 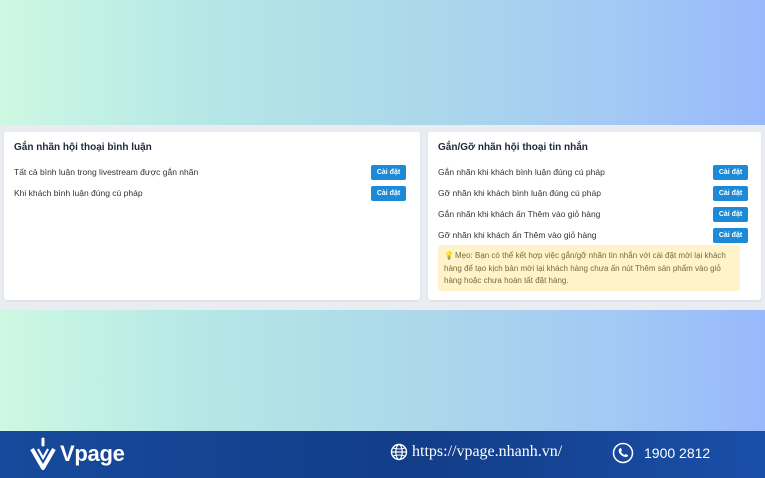 I want to click on setting-row: Khi khách bình luận đúng cú pháp Cài đặt, so click(x=210, y=193).